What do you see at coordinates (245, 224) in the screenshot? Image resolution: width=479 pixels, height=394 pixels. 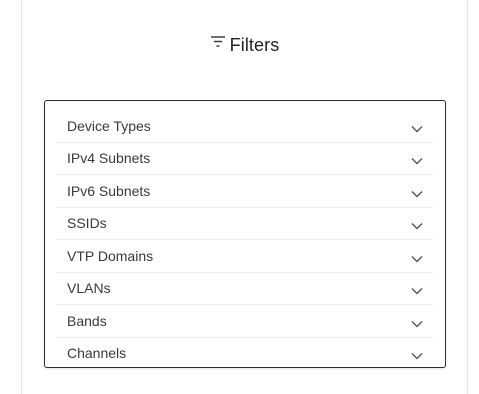 I see `filter-item-ssids: SSIDs` at bounding box center [245, 224].